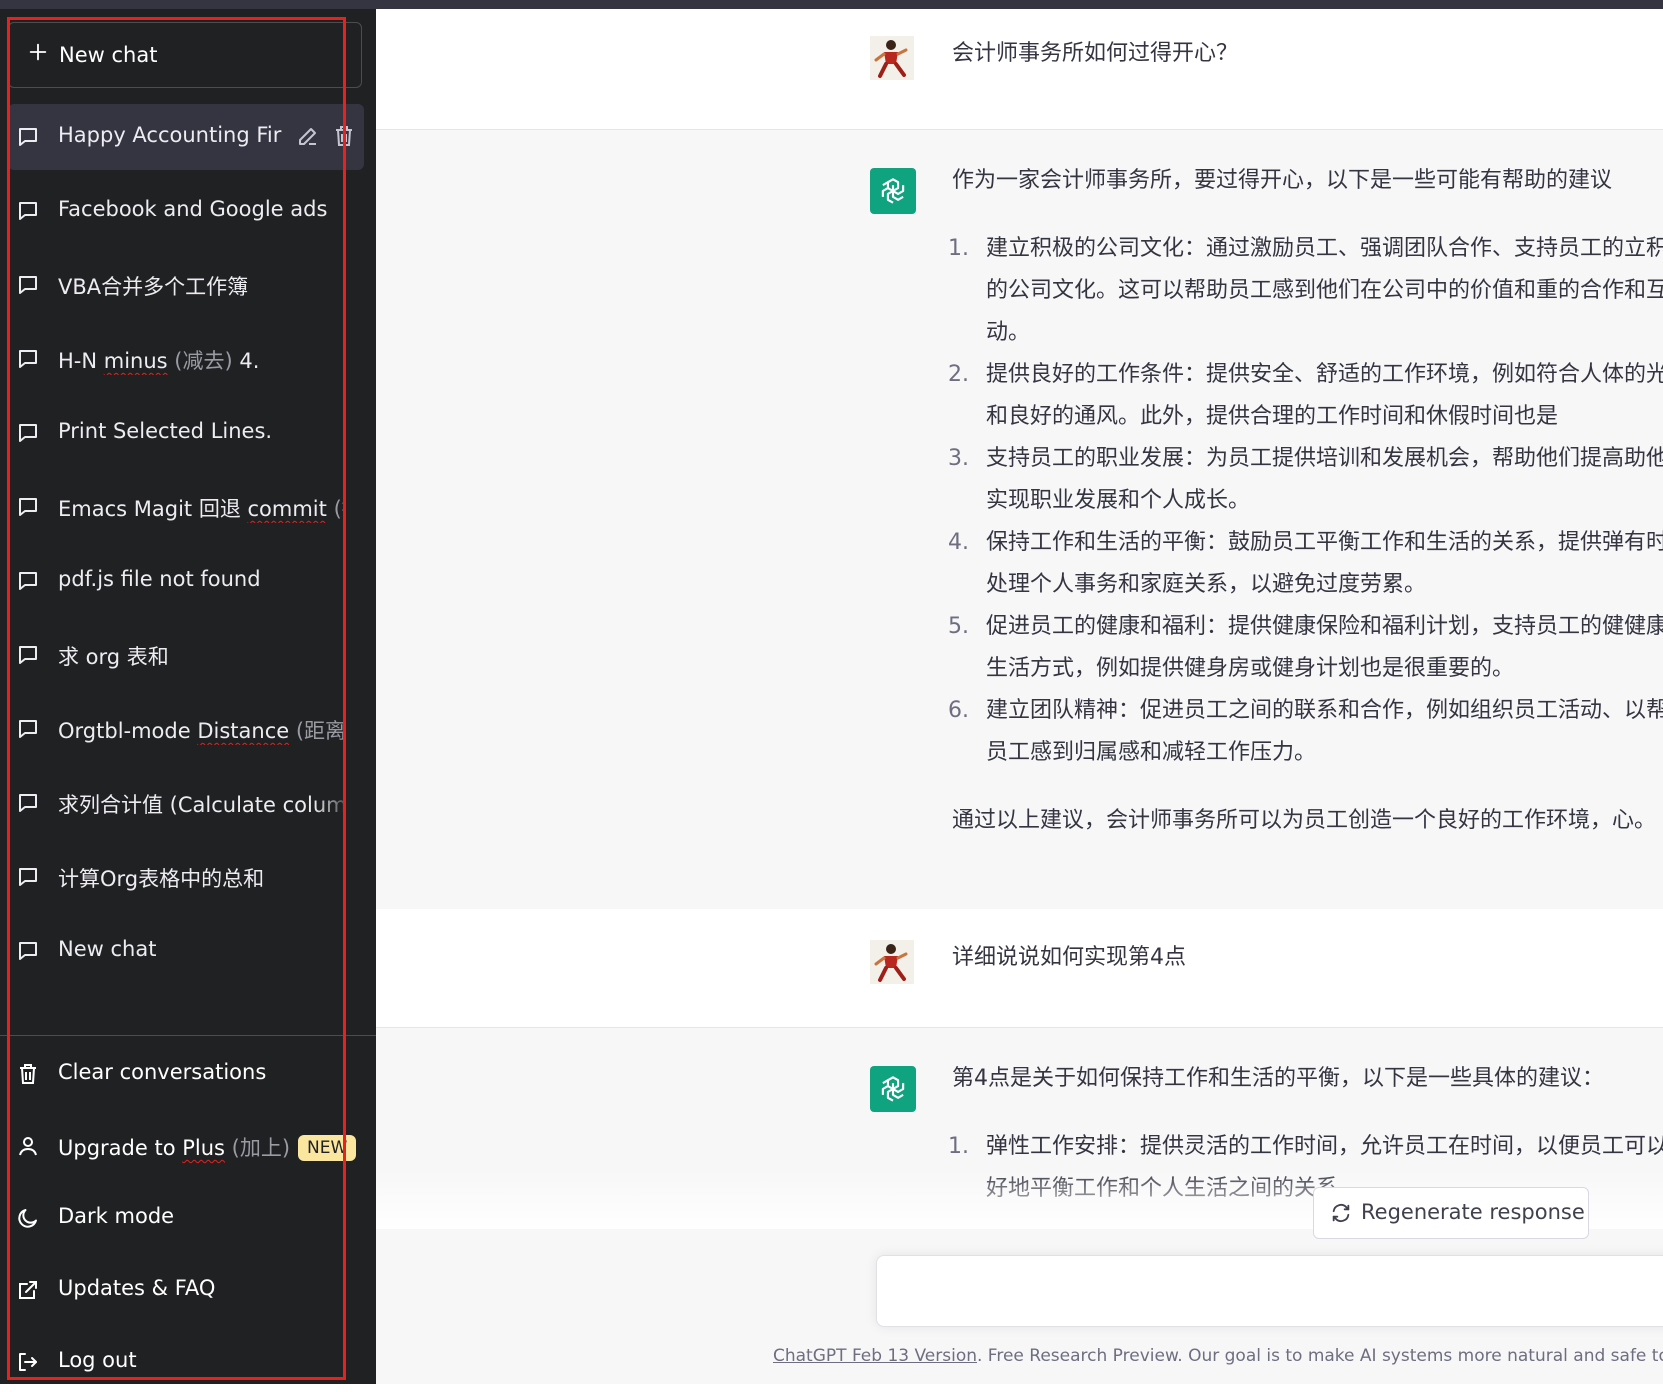  I want to click on plus-icon, so click(38, 52).